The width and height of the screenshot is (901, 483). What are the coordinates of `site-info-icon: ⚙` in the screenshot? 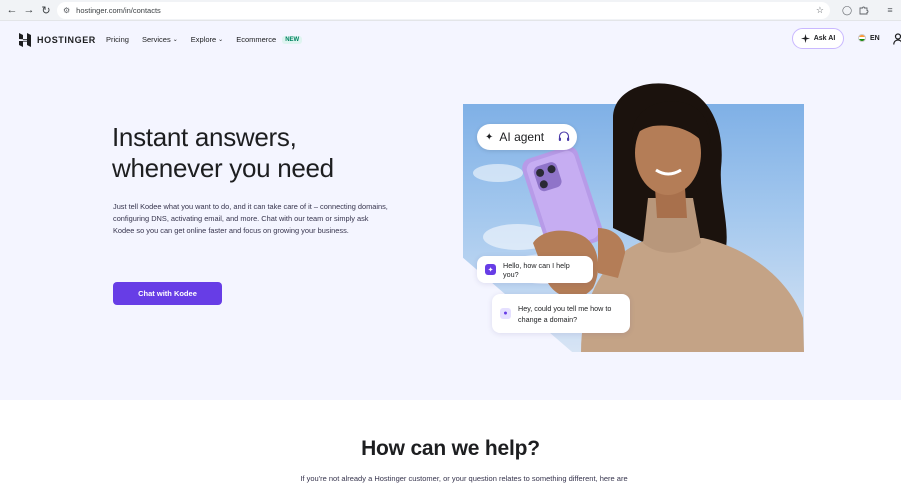 It's located at (66, 10).